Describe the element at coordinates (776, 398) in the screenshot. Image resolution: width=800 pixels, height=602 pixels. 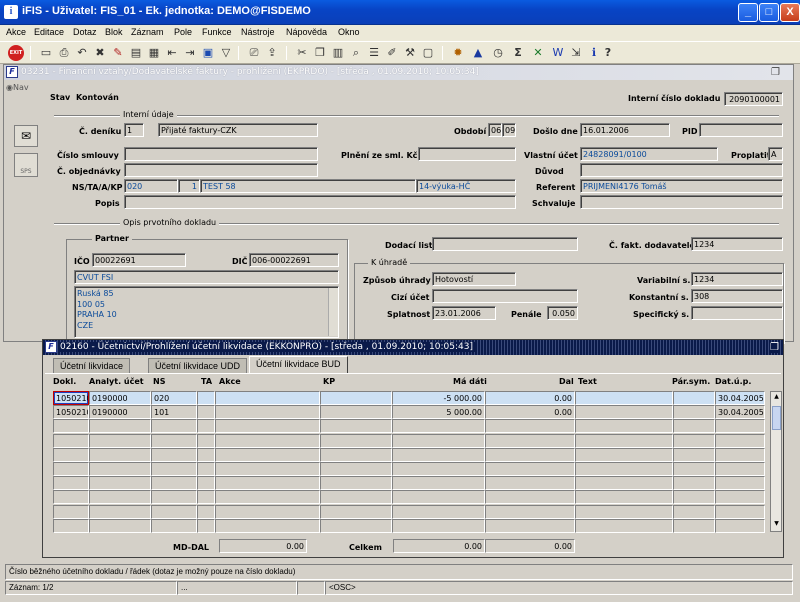
I see `scroll-up-icon: ▲` at that location.